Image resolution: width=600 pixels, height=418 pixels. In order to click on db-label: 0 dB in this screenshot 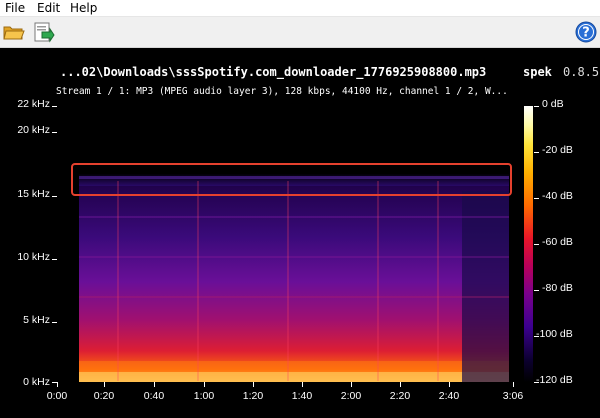, I will do `click(553, 104)`.